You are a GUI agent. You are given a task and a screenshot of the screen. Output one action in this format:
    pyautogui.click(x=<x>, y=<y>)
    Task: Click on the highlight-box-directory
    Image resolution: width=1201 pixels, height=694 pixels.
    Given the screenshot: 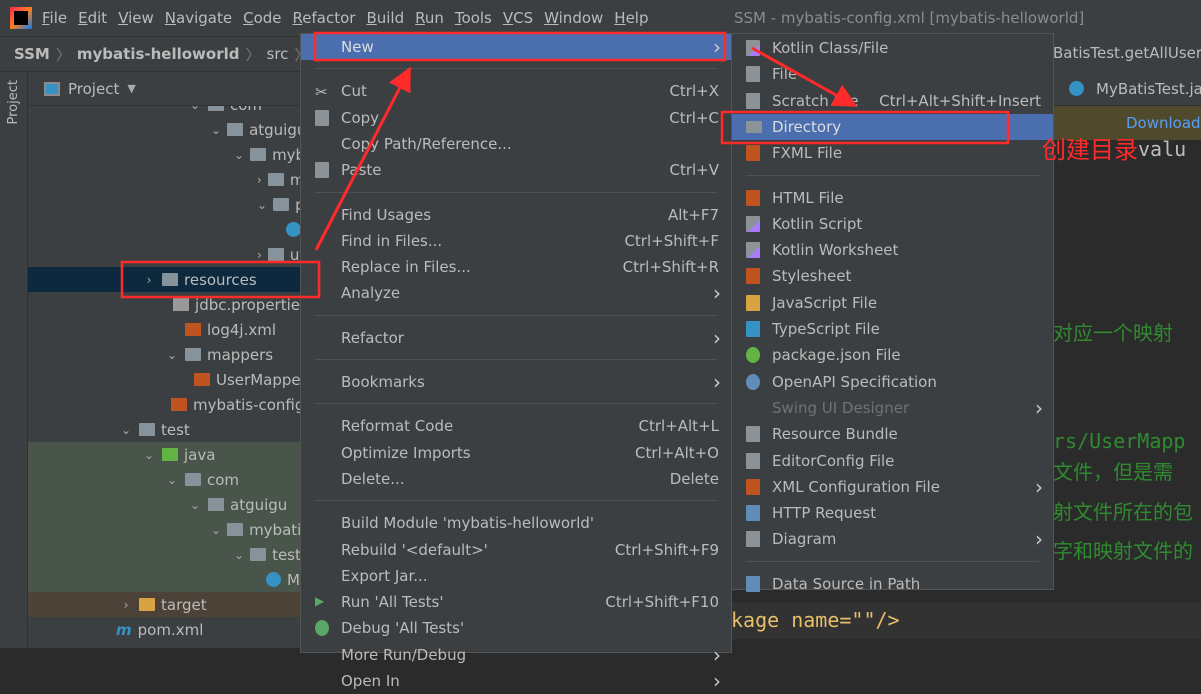 What is the action you would take?
    pyautogui.click(x=865, y=127)
    